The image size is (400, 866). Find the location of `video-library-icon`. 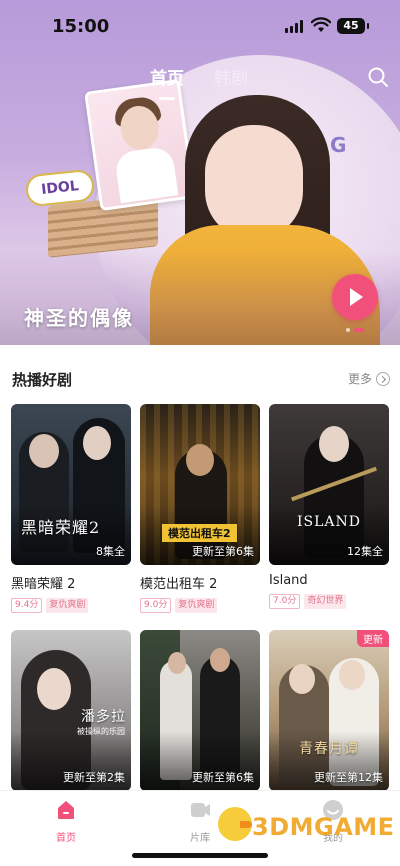

video-library-icon is located at coordinates (200, 810).